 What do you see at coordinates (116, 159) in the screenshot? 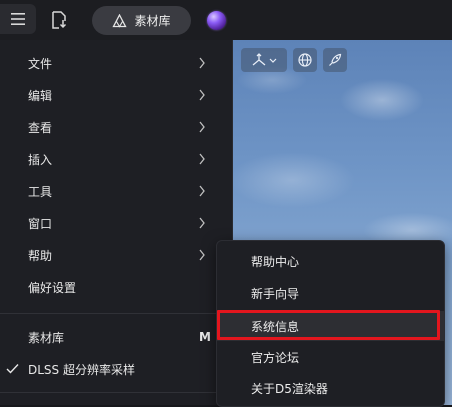
I see `menu-item-insert: 插入` at bounding box center [116, 159].